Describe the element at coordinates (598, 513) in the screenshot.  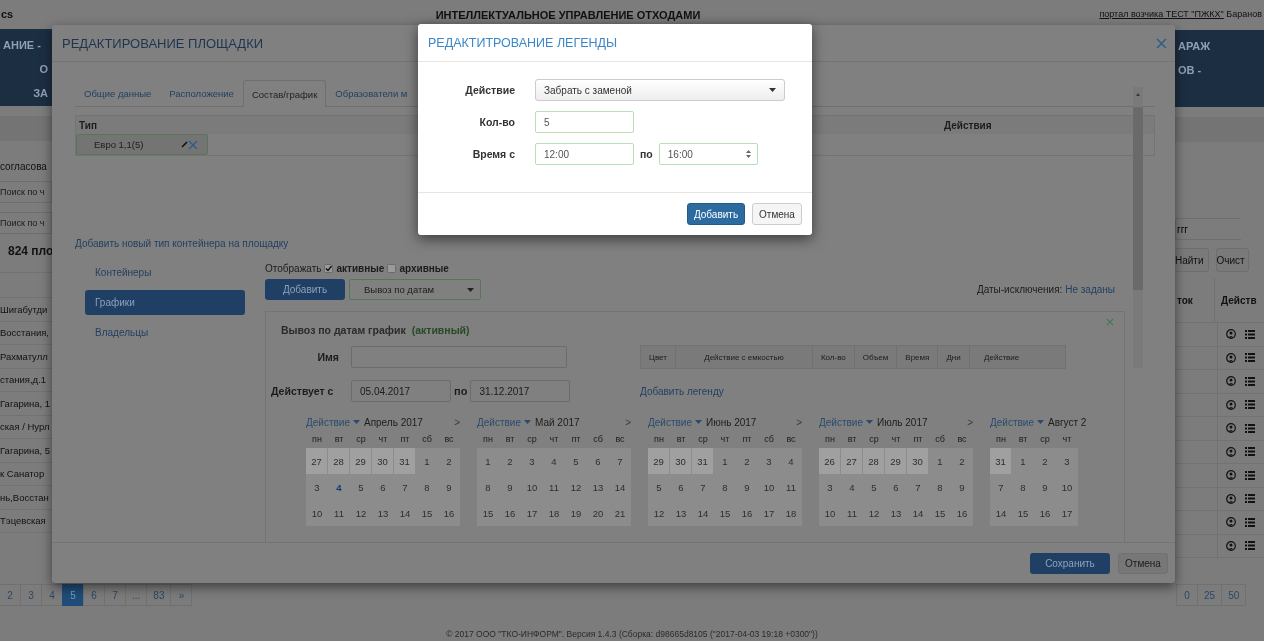
I see `calendar-day: 20` at that location.